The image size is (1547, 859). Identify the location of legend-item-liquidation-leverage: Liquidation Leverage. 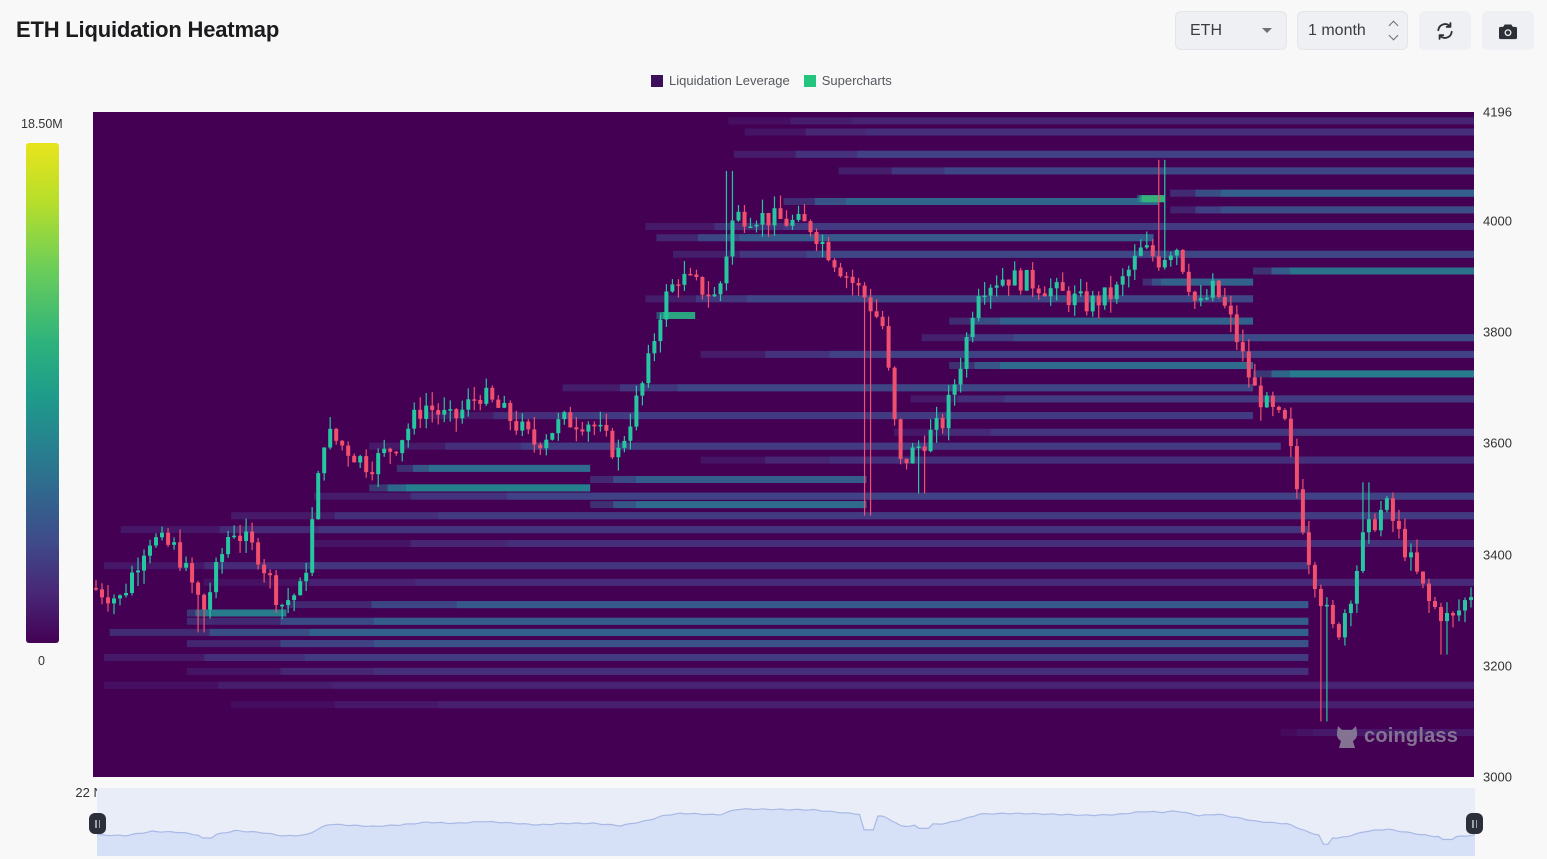
(720, 80).